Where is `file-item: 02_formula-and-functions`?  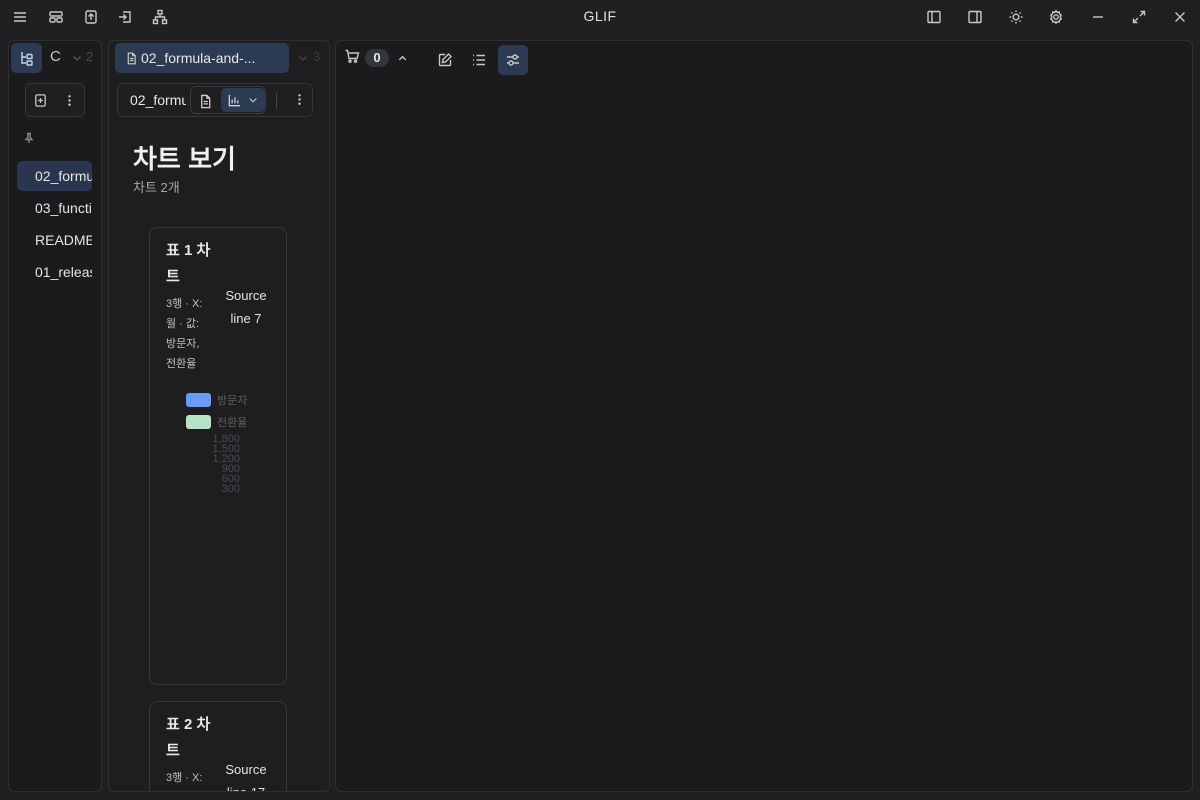 file-item: 02_formula-and-functions is located at coordinates (54, 176).